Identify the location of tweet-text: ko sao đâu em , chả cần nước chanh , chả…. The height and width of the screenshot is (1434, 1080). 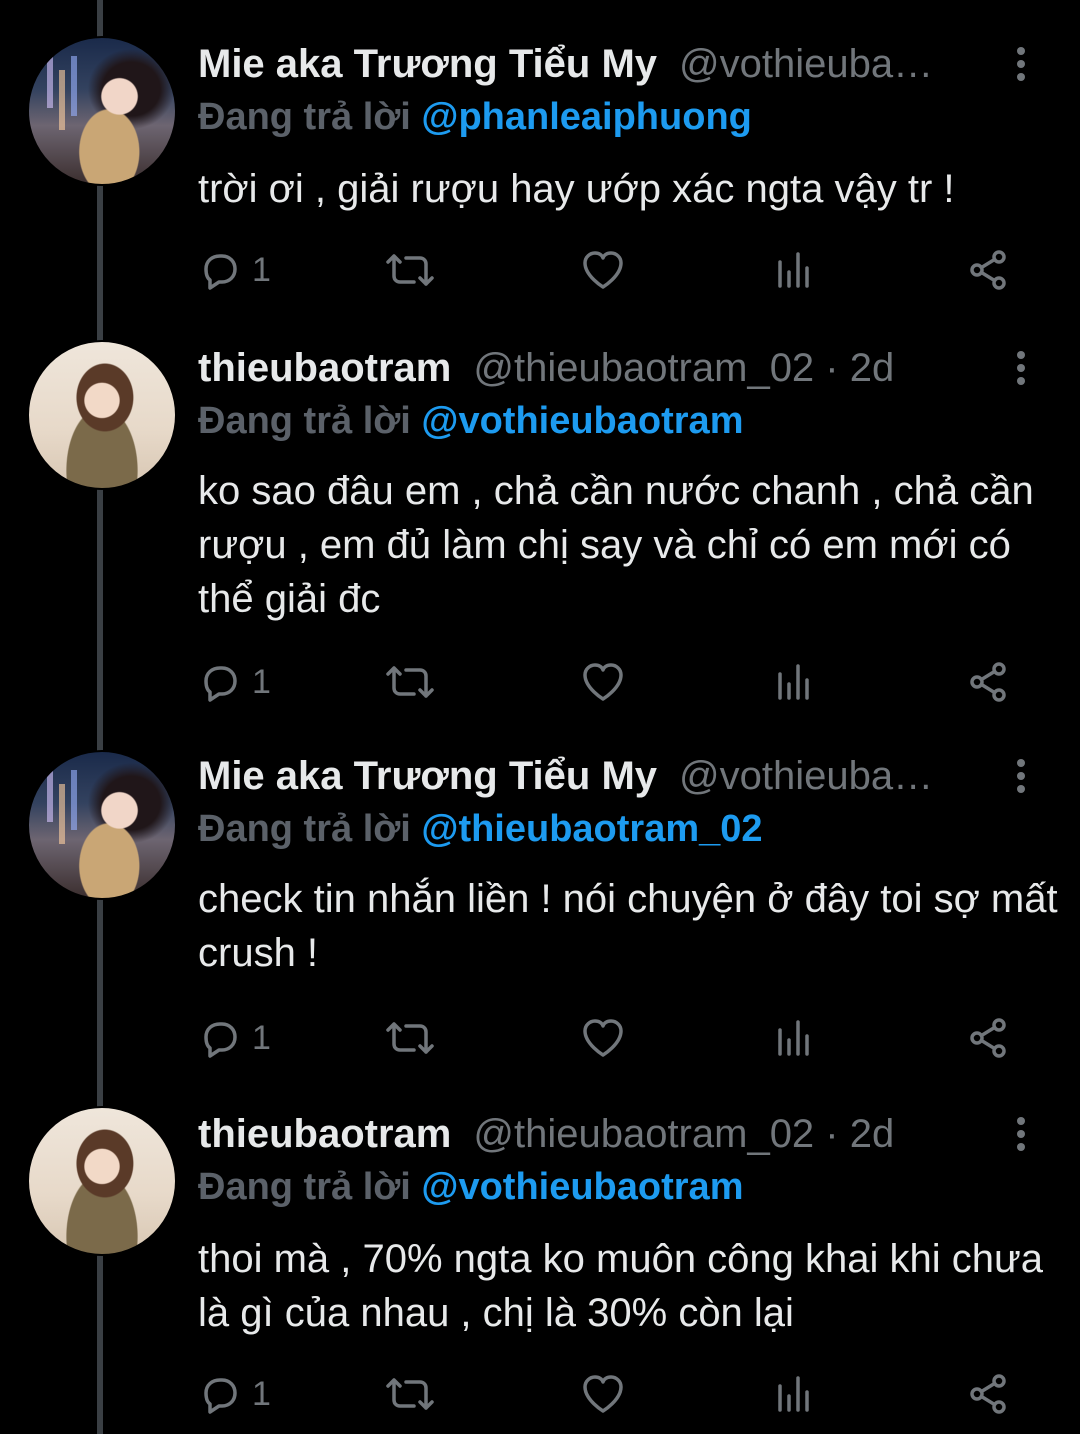
(616, 545).